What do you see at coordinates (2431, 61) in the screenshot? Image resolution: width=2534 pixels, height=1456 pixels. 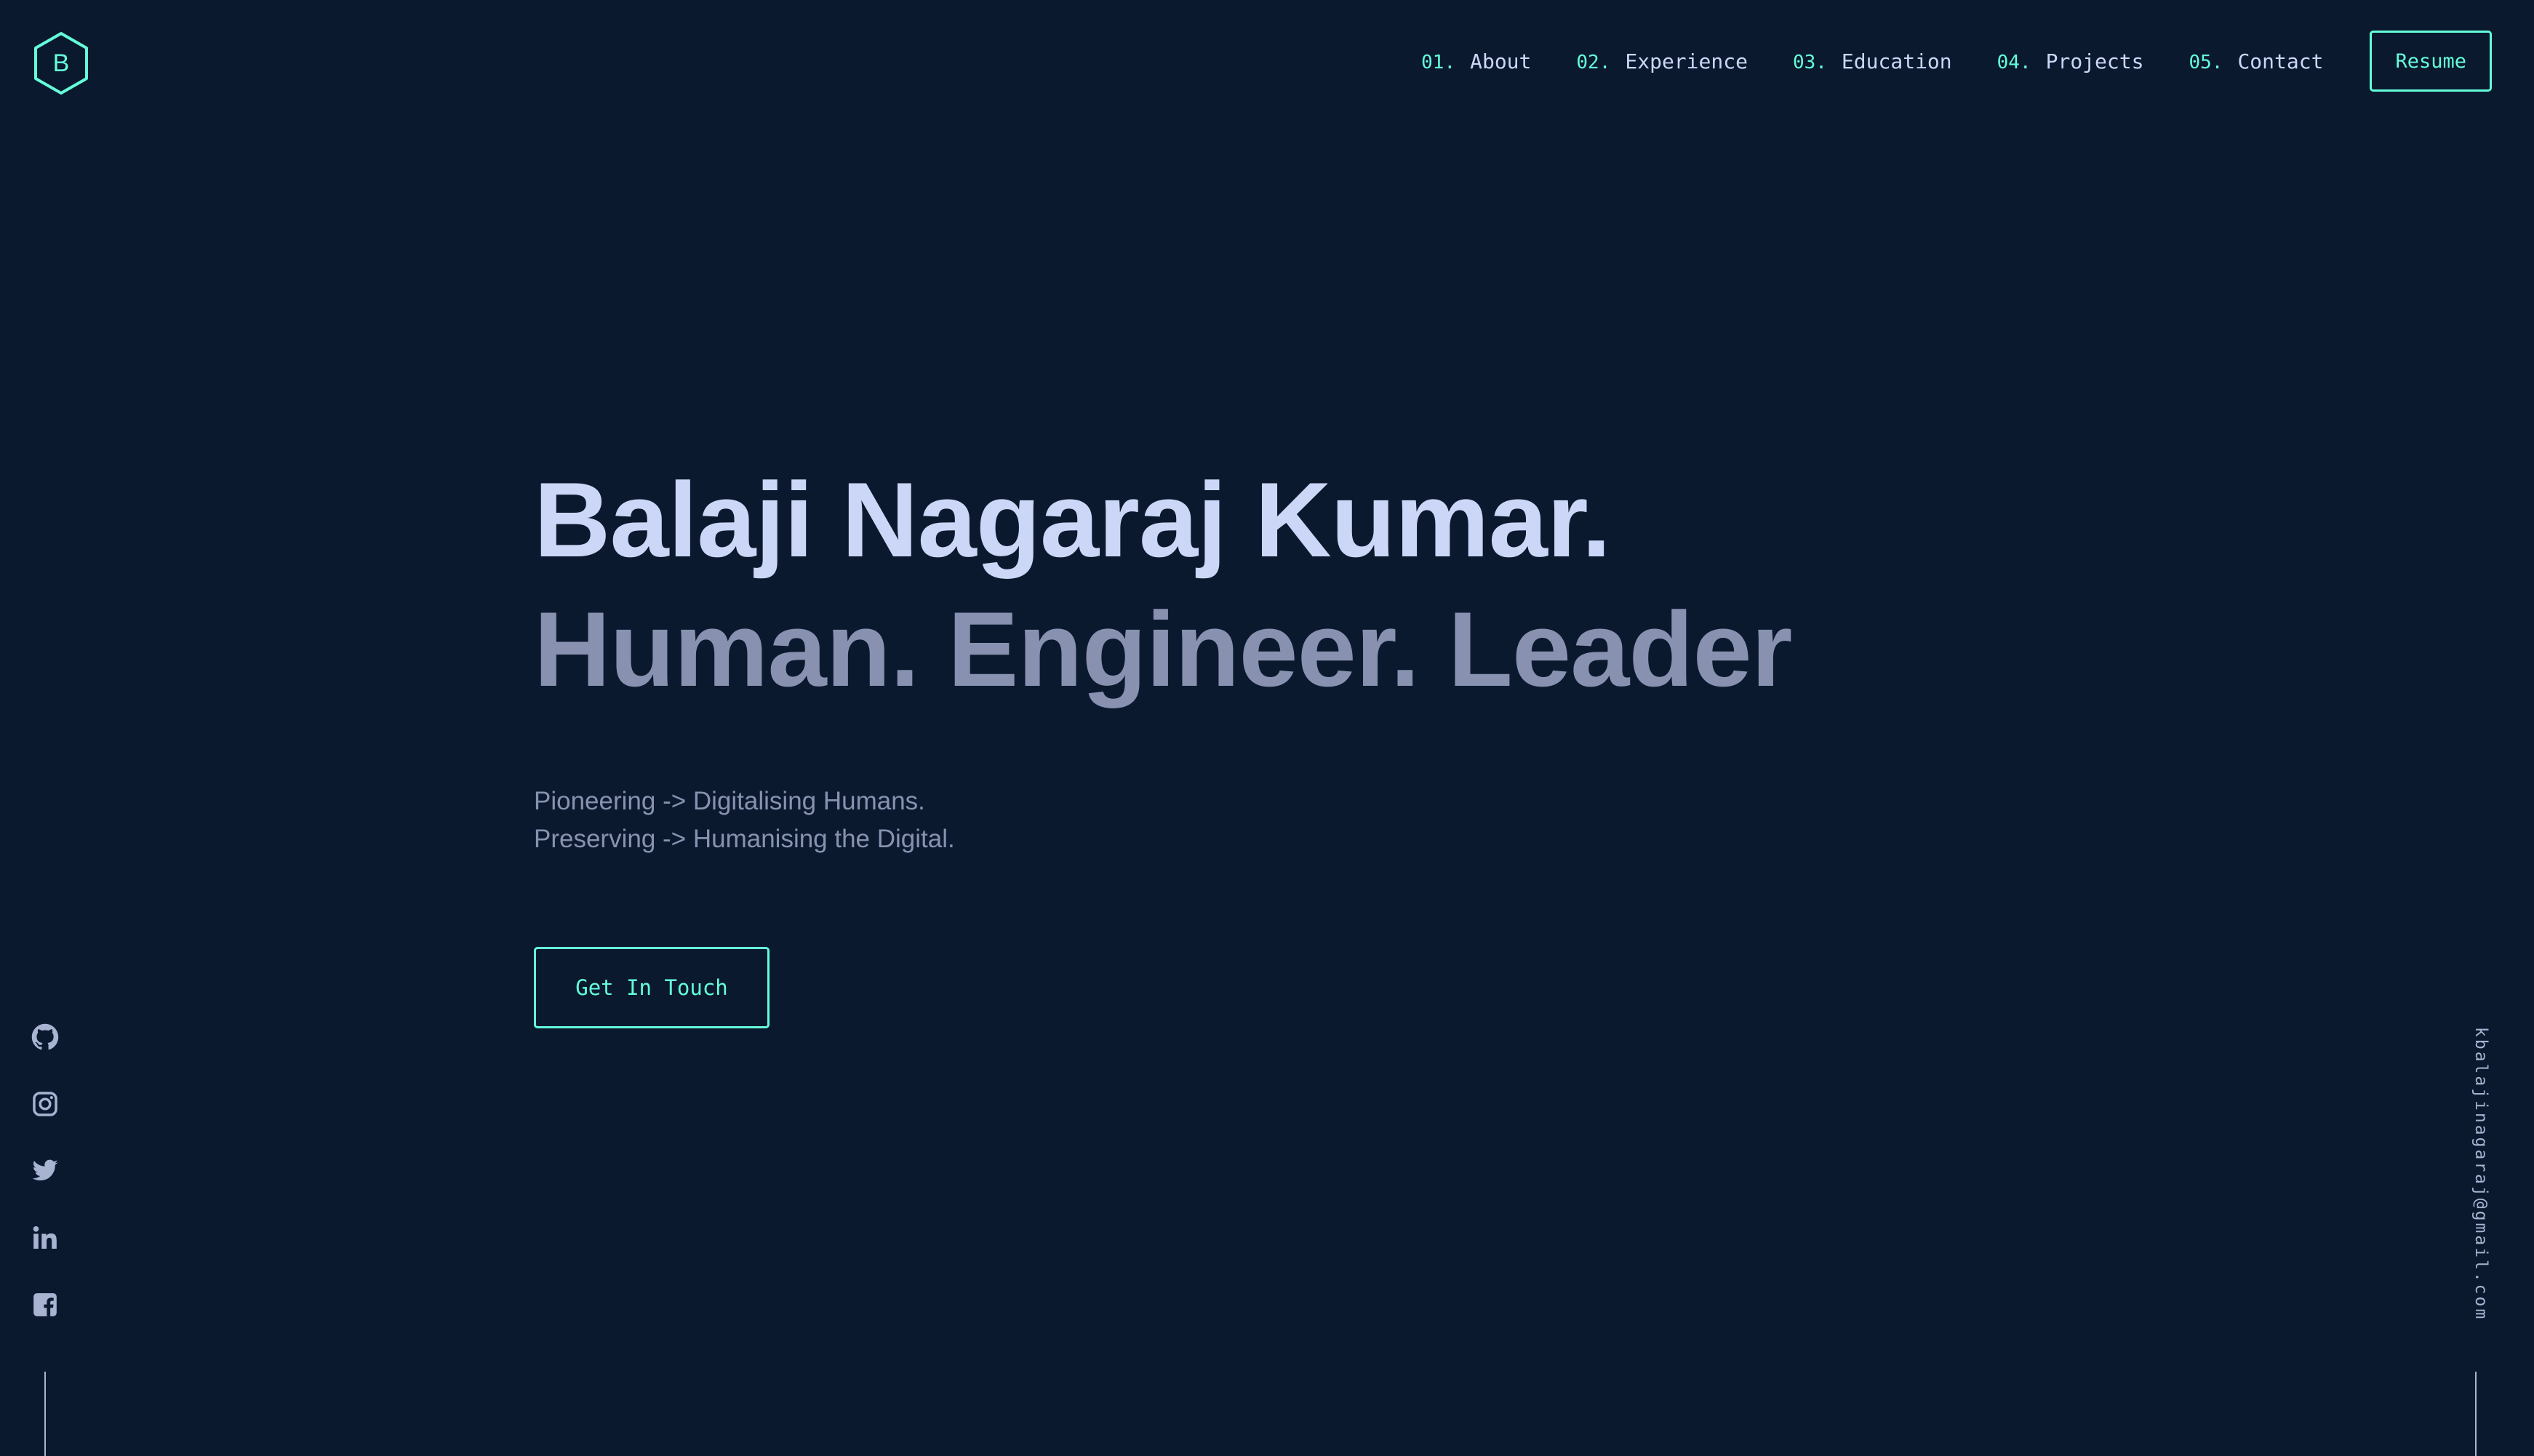 I see `resume-button: Resume` at bounding box center [2431, 61].